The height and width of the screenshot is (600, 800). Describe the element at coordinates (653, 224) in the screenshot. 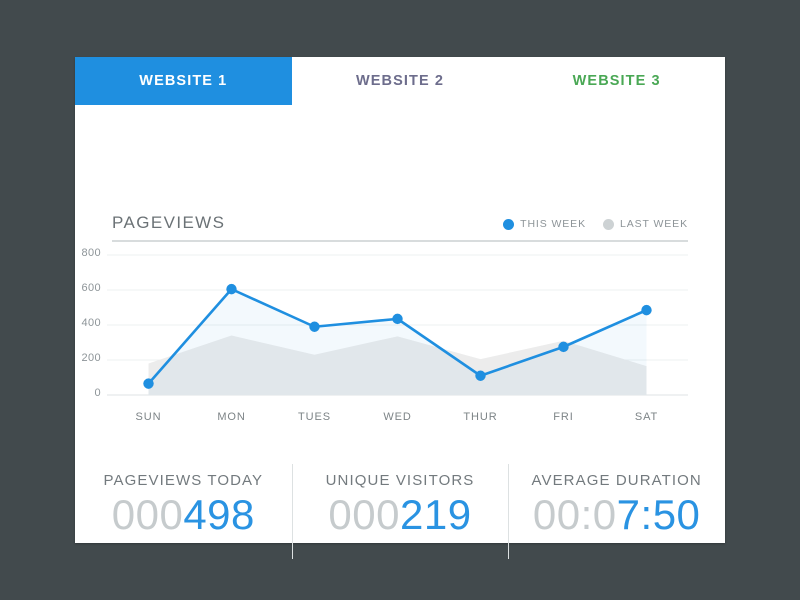

I see `legend-label-last-week: LAST WEEK` at that location.